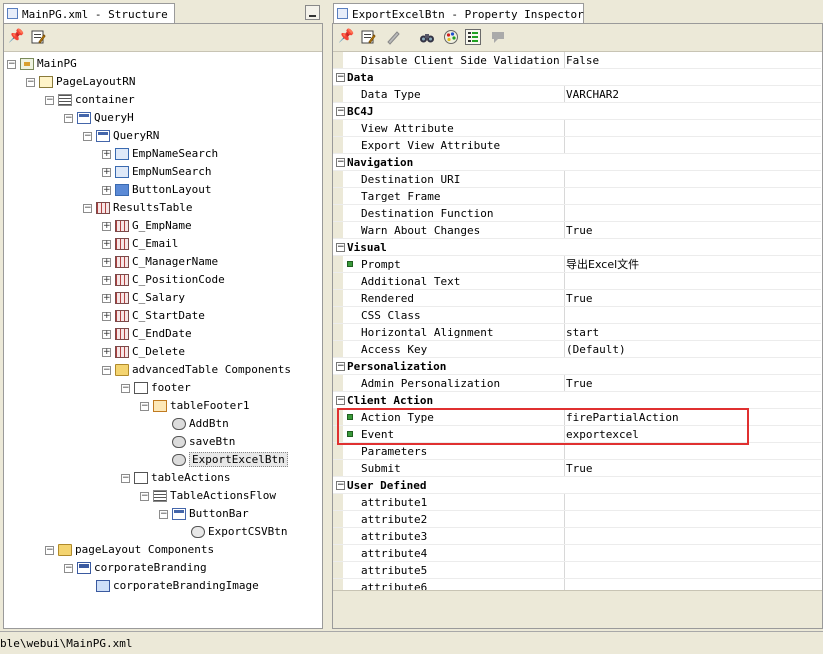  I want to click on property-row: Rendered True, so click(577, 298).